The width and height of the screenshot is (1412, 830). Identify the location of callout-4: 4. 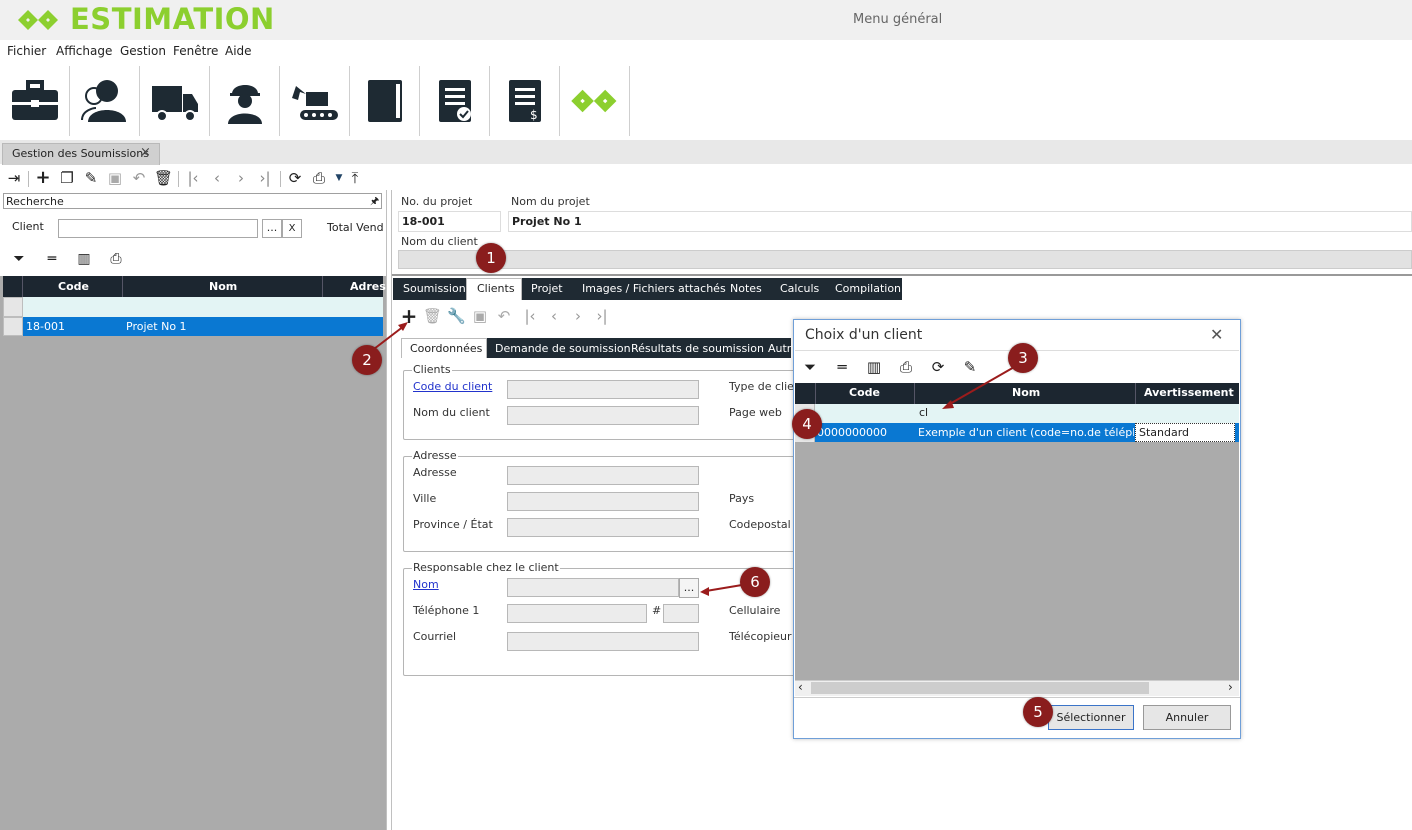
(807, 424).